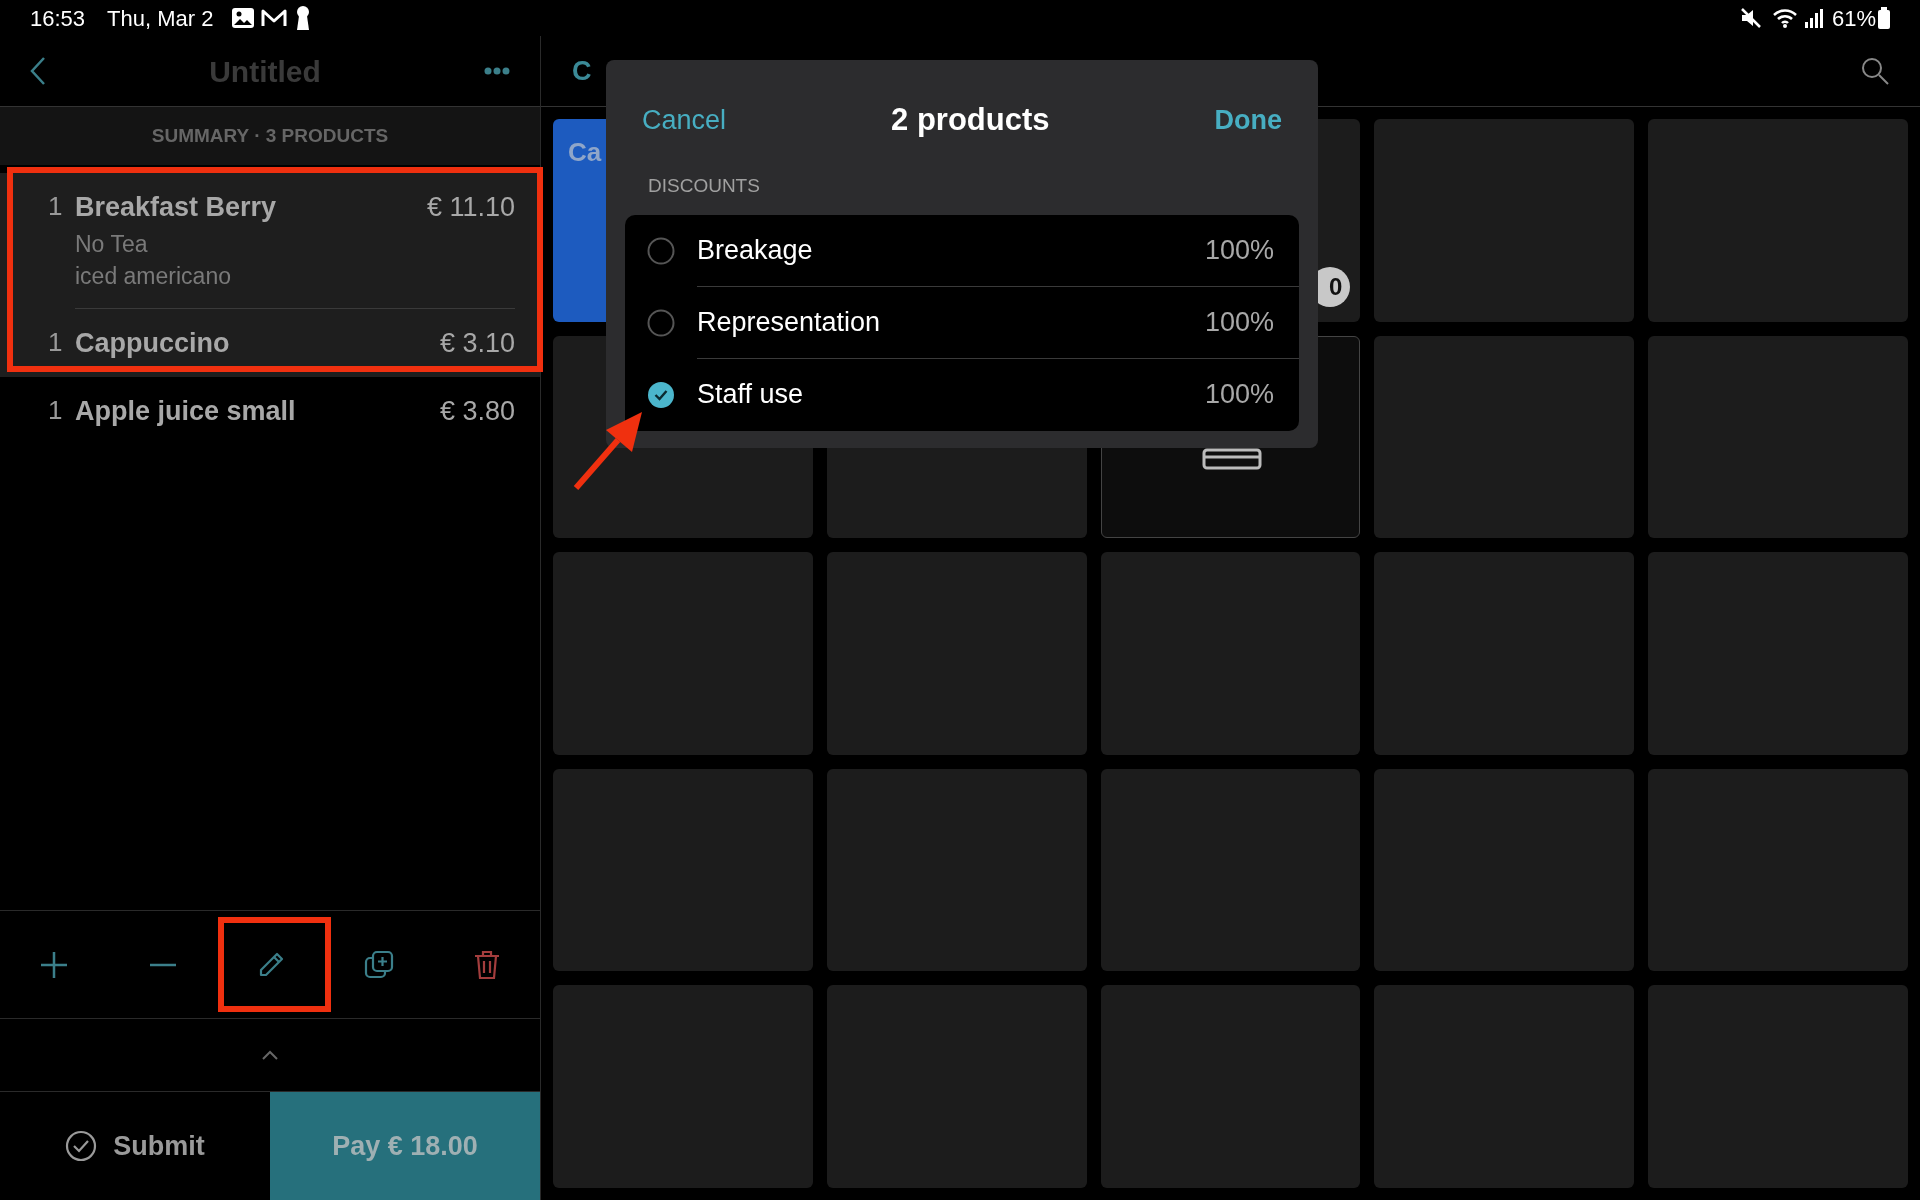 Image resolution: width=1920 pixels, height=1200 pixels. Describe the element at coordinates (750, 395) in the screenshot. I see `option-label: Staff use` at that location.